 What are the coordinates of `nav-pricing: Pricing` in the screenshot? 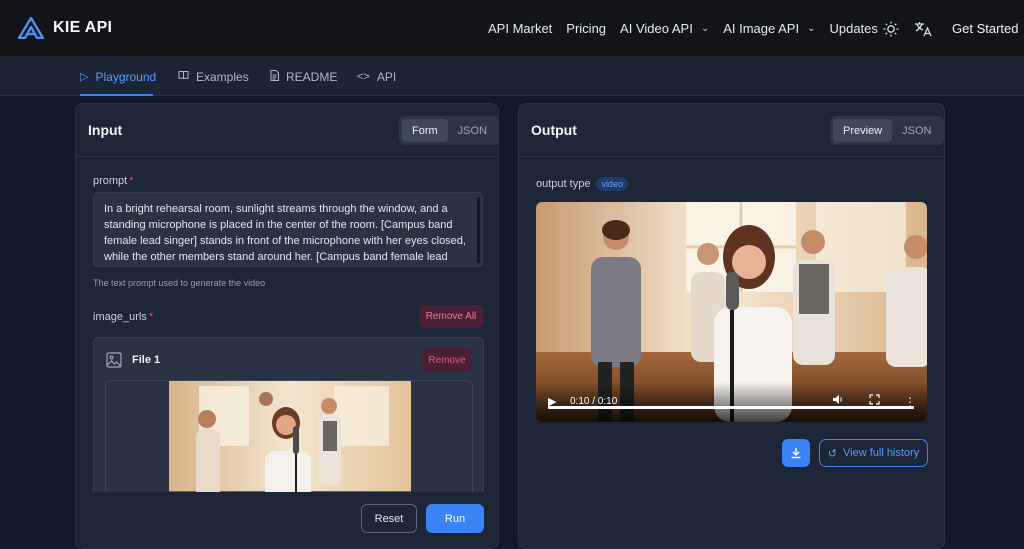 It's located at (586, 28).